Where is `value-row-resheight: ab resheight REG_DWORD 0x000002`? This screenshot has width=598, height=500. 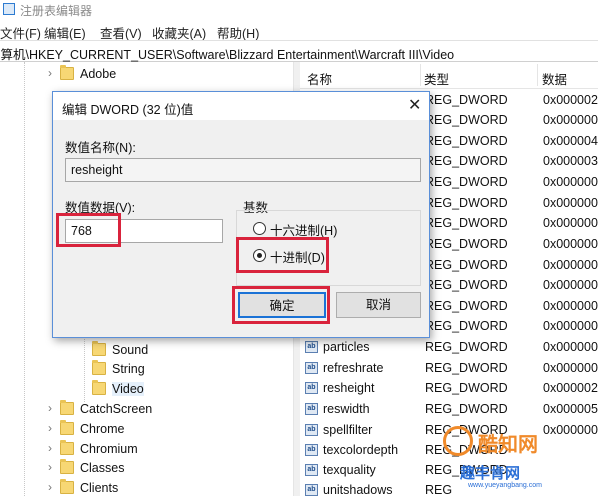
value-row-resheight: ab resheight REG_DWORD 0x000002 is located at coordinates (449, 388).